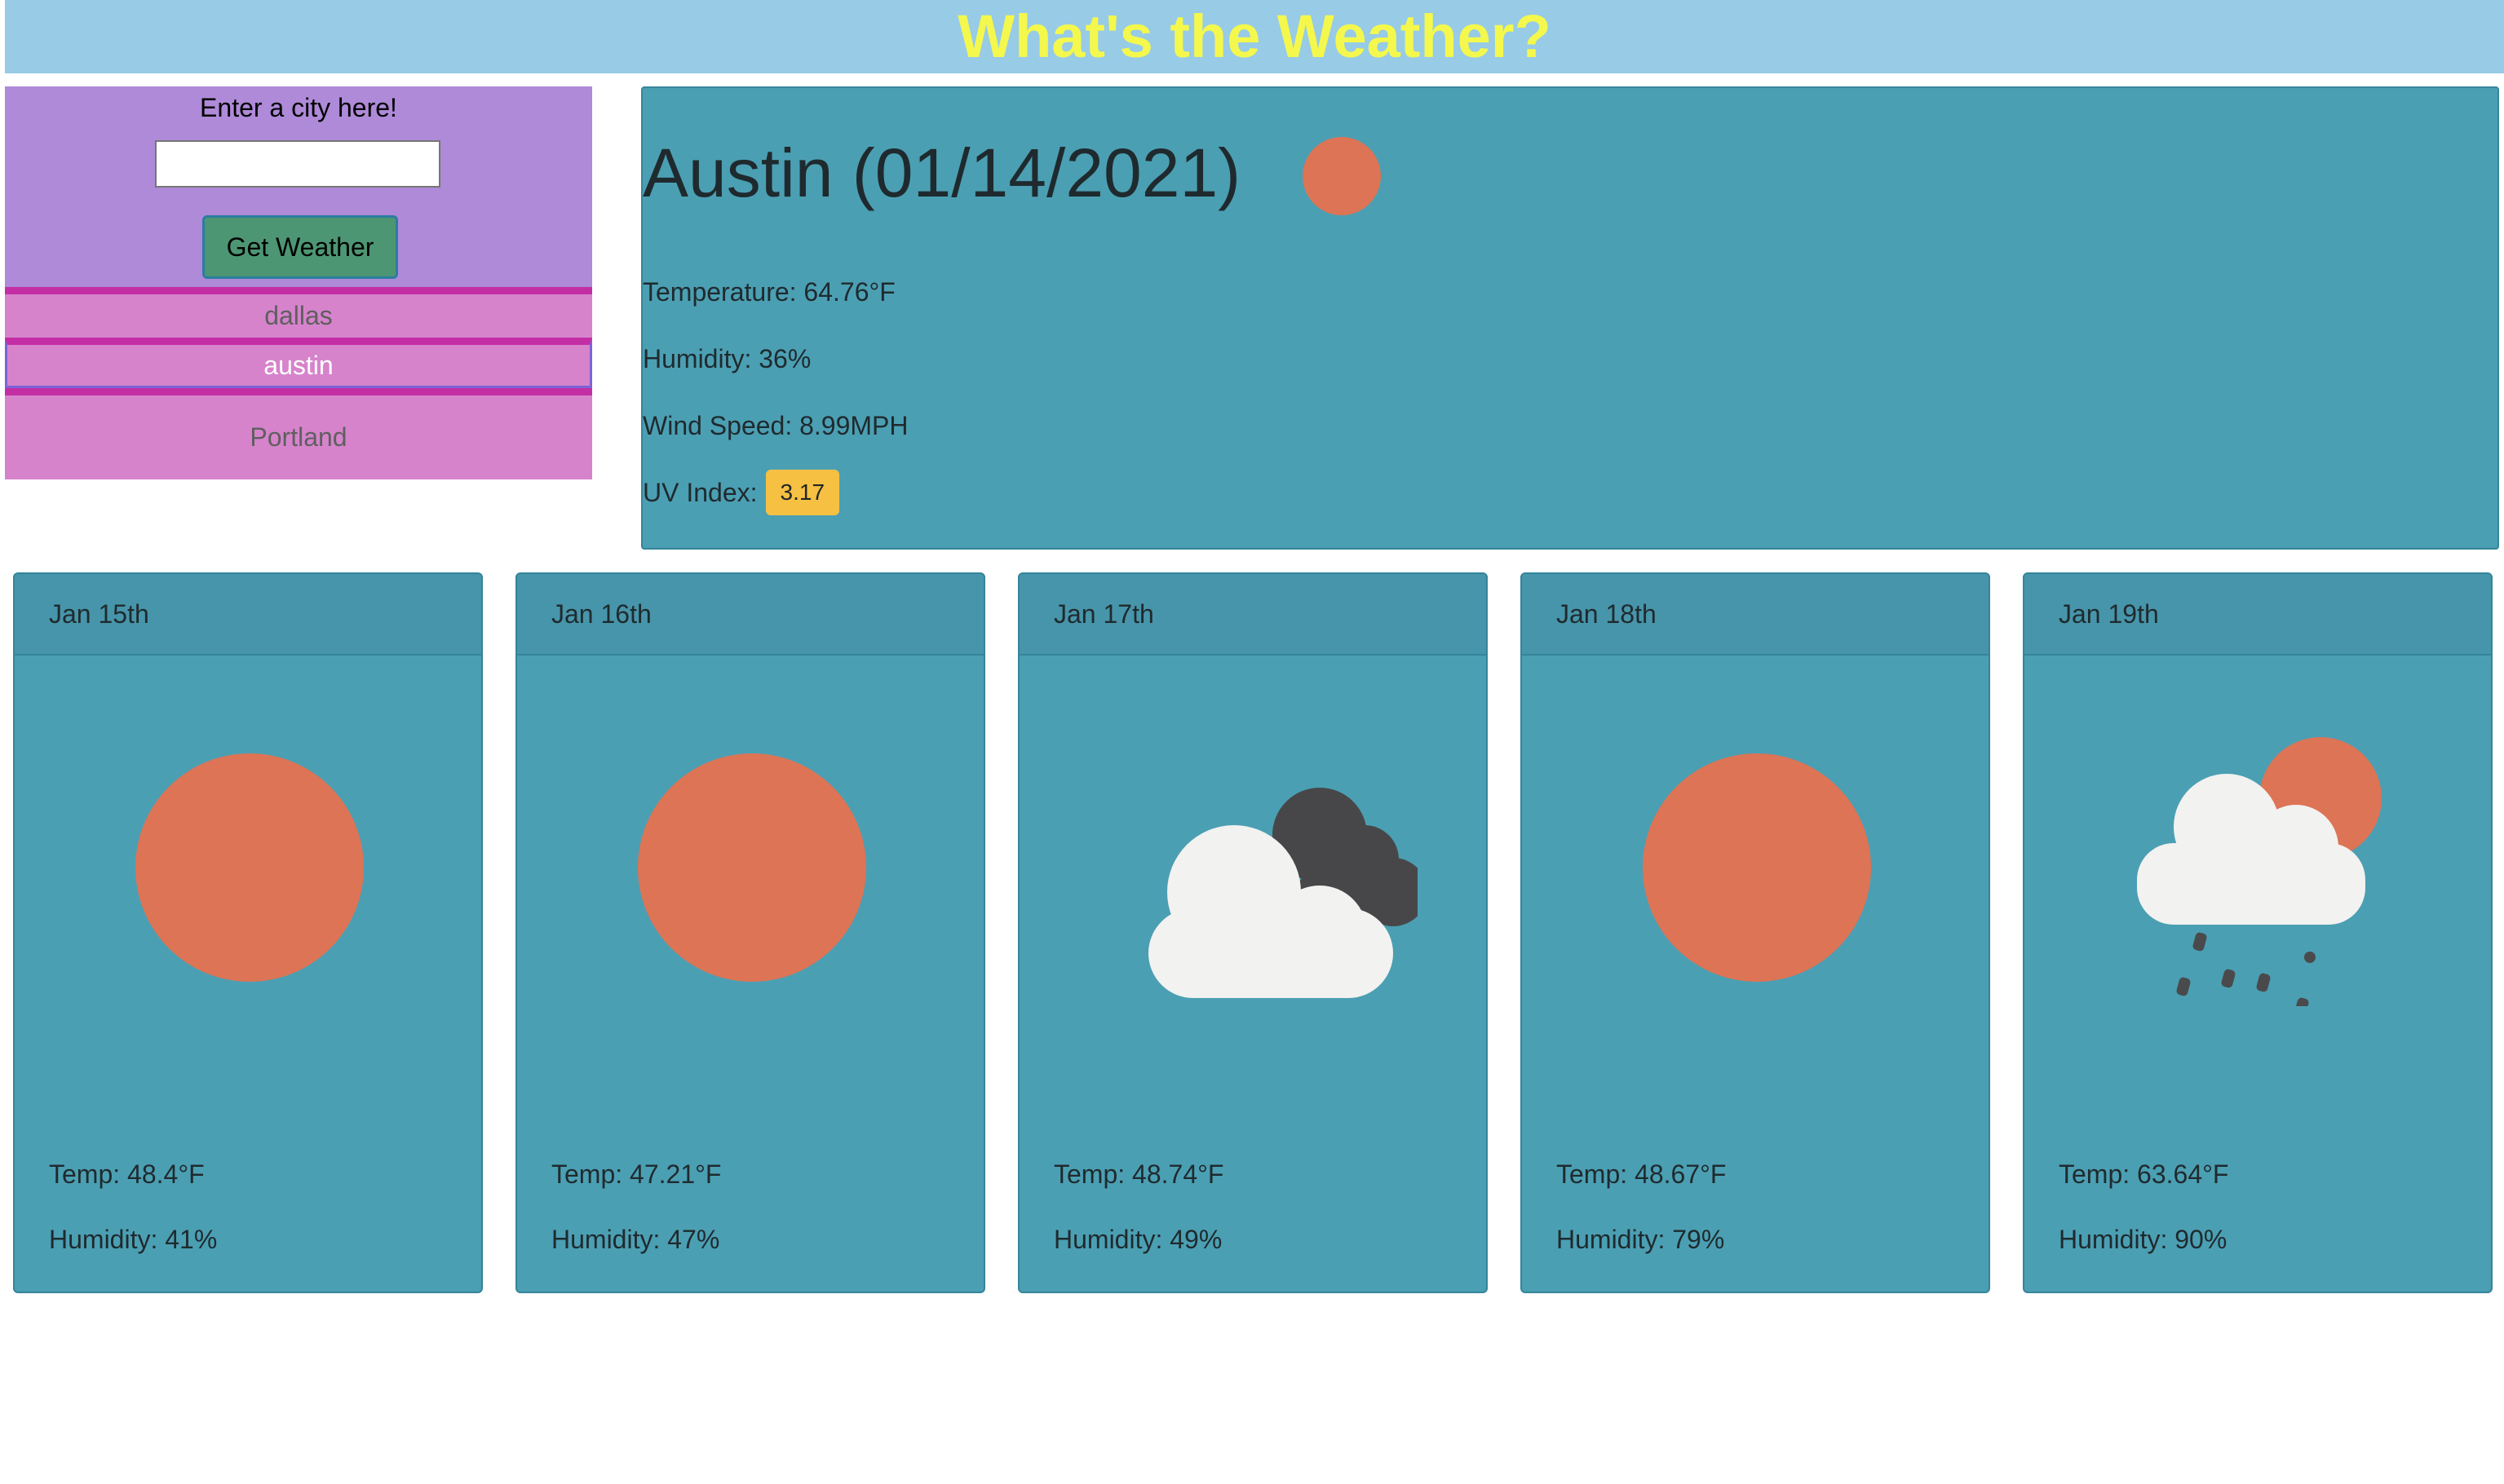 The image size is (2504, 1484). I want to click on history-item-austin: austin, so click(298, 363).